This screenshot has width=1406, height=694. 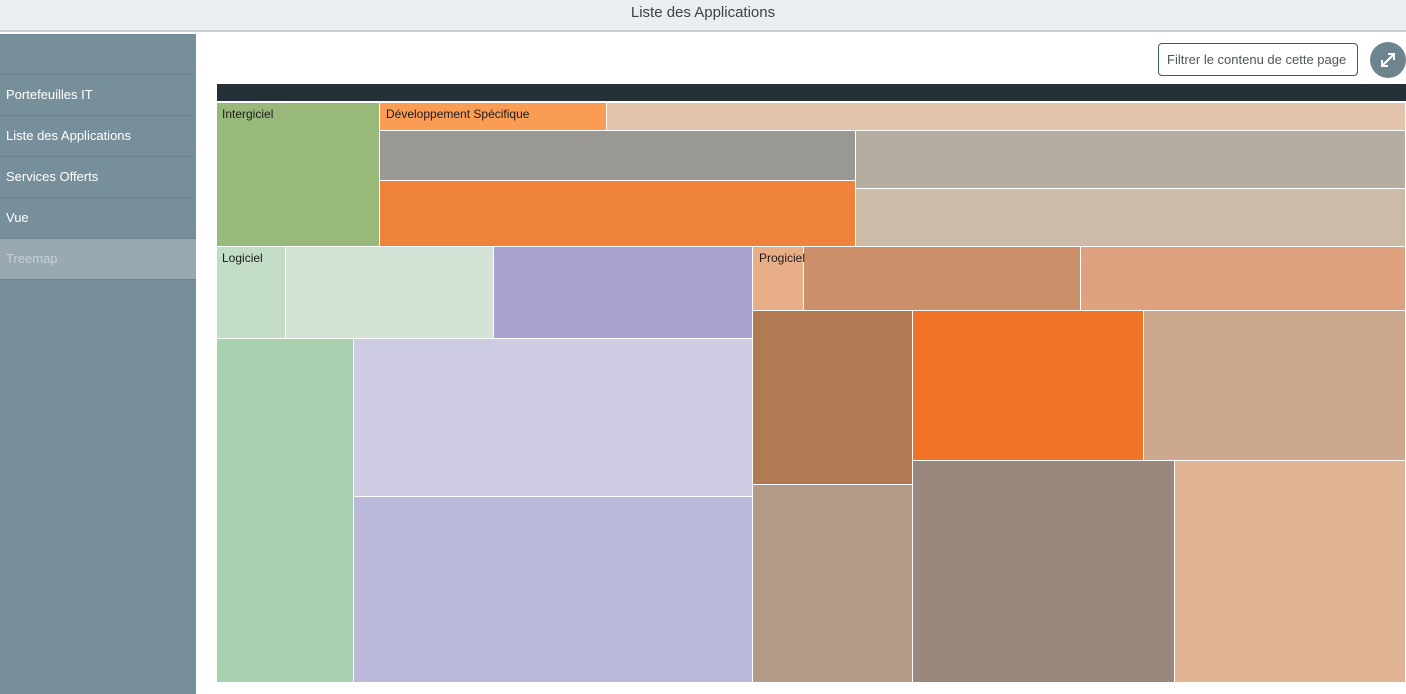 I want to click on top-bar: Liste des Applications, so click(x=703, y=16).